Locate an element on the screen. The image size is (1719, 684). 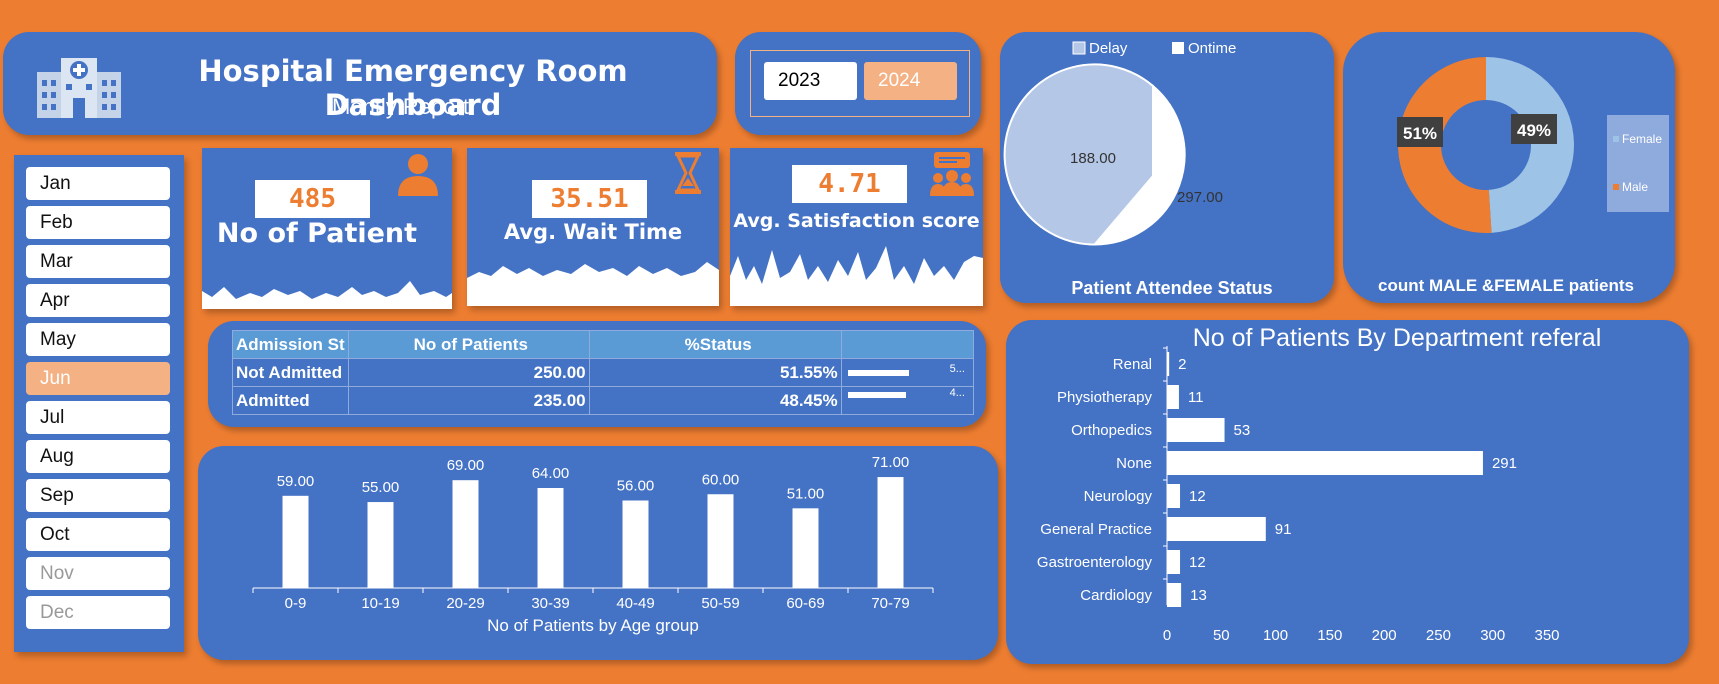
month-button-sep: Sep is located at coordinates (98, 495).